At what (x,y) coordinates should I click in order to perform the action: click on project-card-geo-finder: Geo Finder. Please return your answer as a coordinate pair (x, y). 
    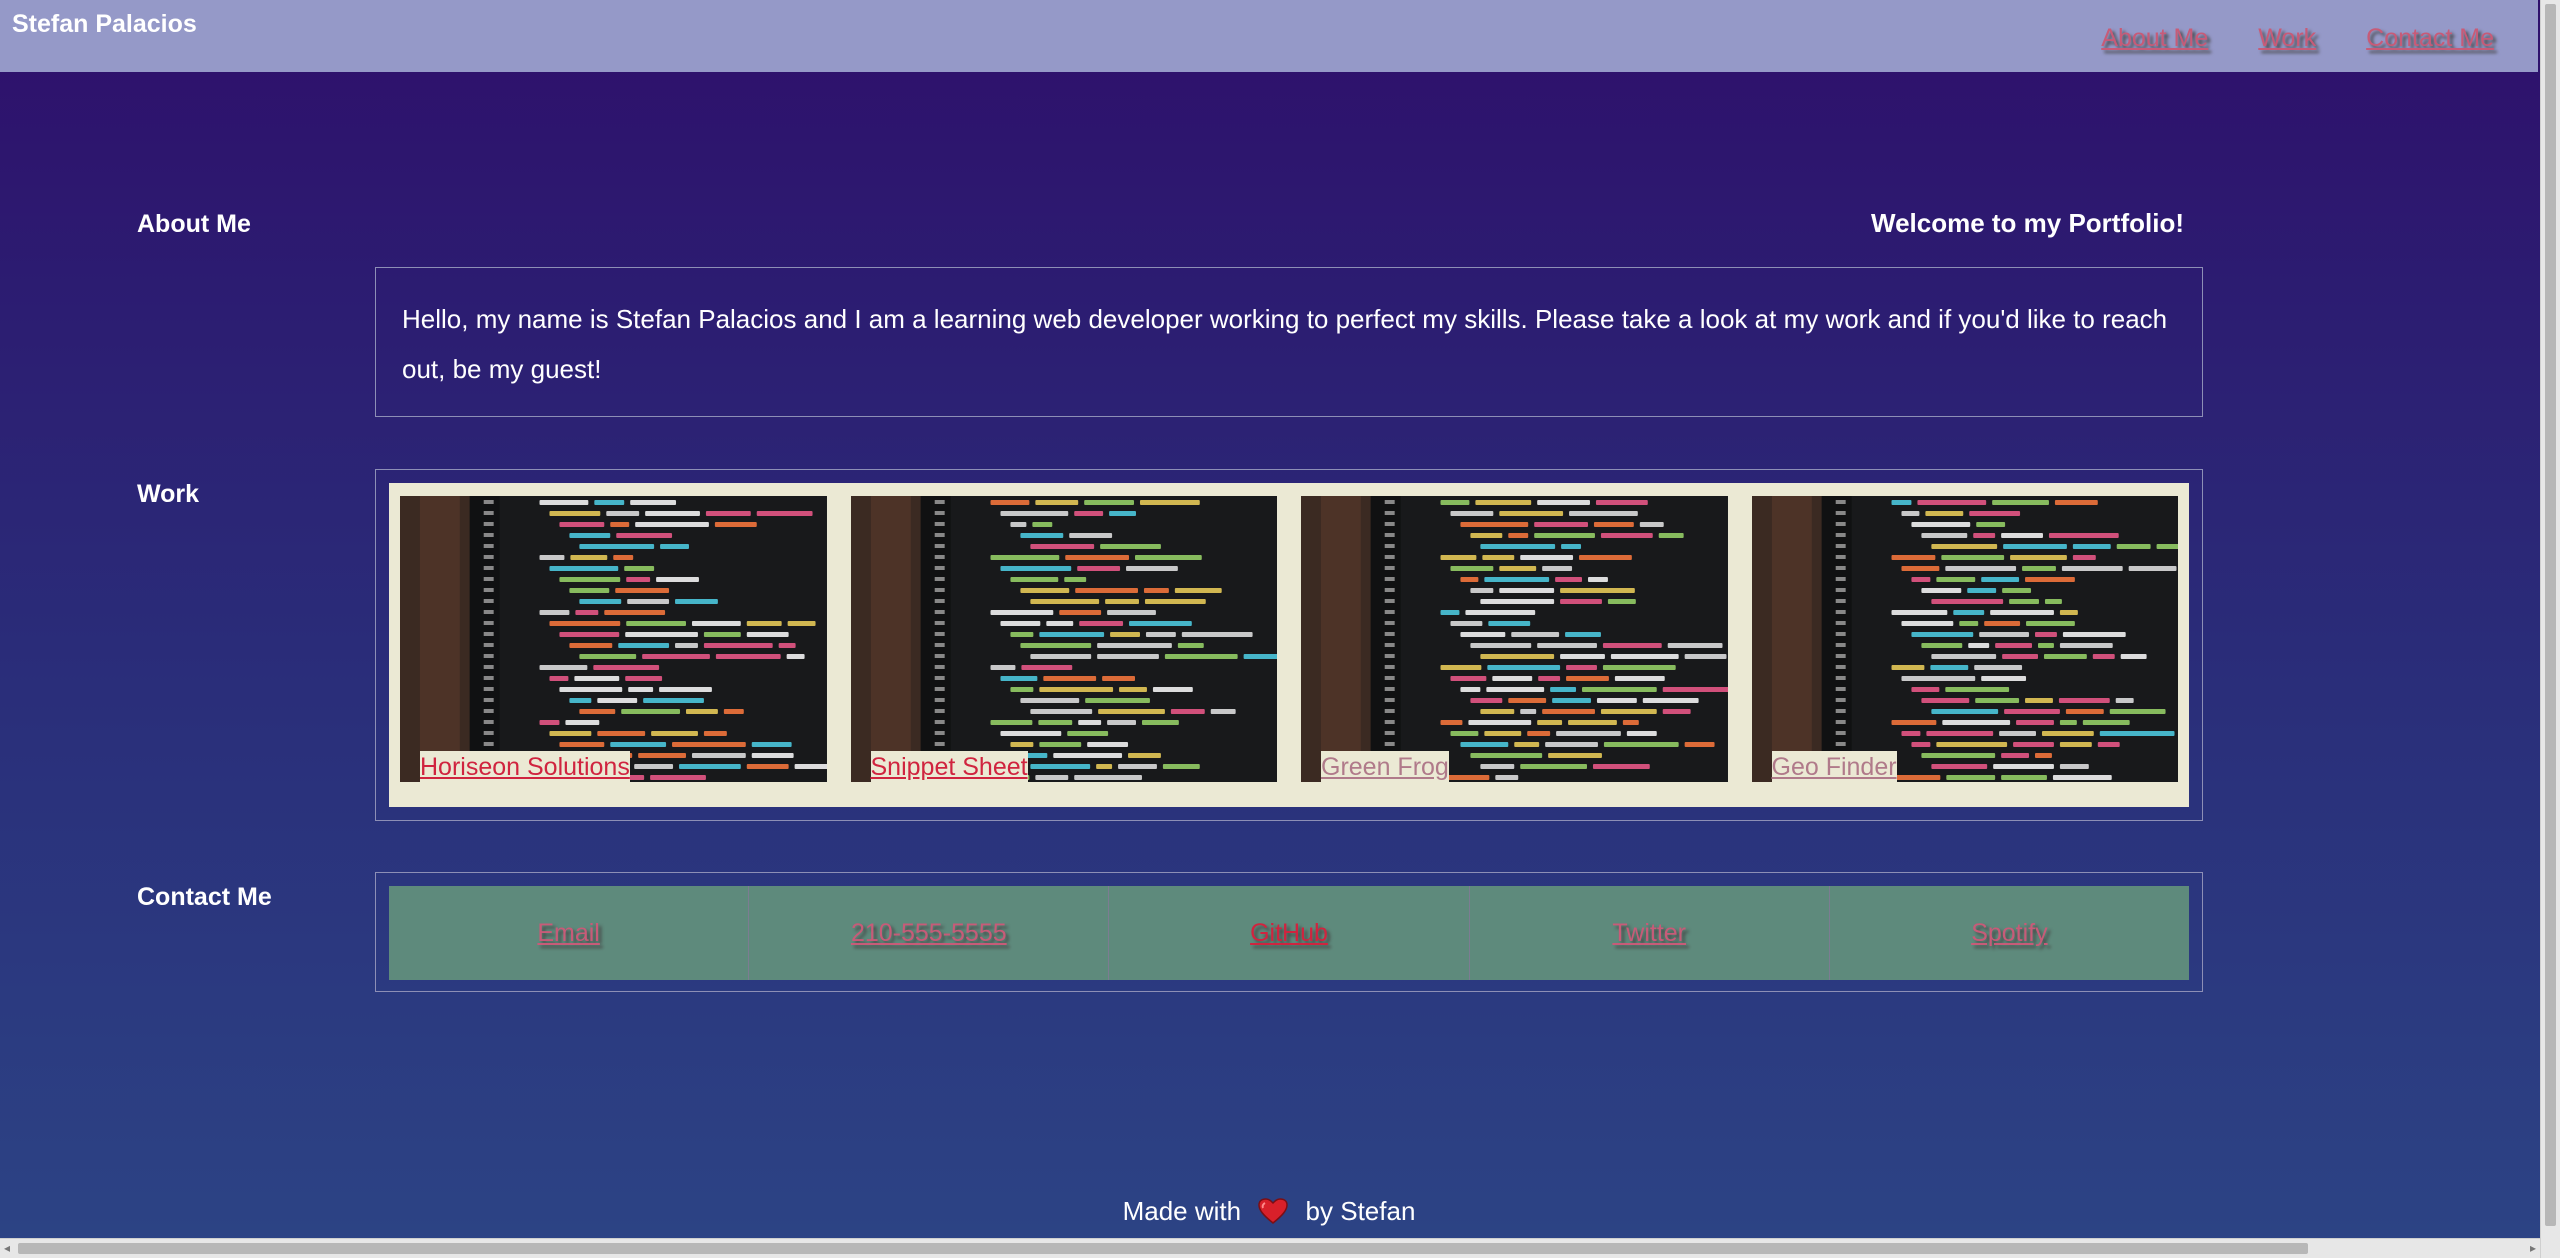
    Looking at the image, I should click on (1964, 639).